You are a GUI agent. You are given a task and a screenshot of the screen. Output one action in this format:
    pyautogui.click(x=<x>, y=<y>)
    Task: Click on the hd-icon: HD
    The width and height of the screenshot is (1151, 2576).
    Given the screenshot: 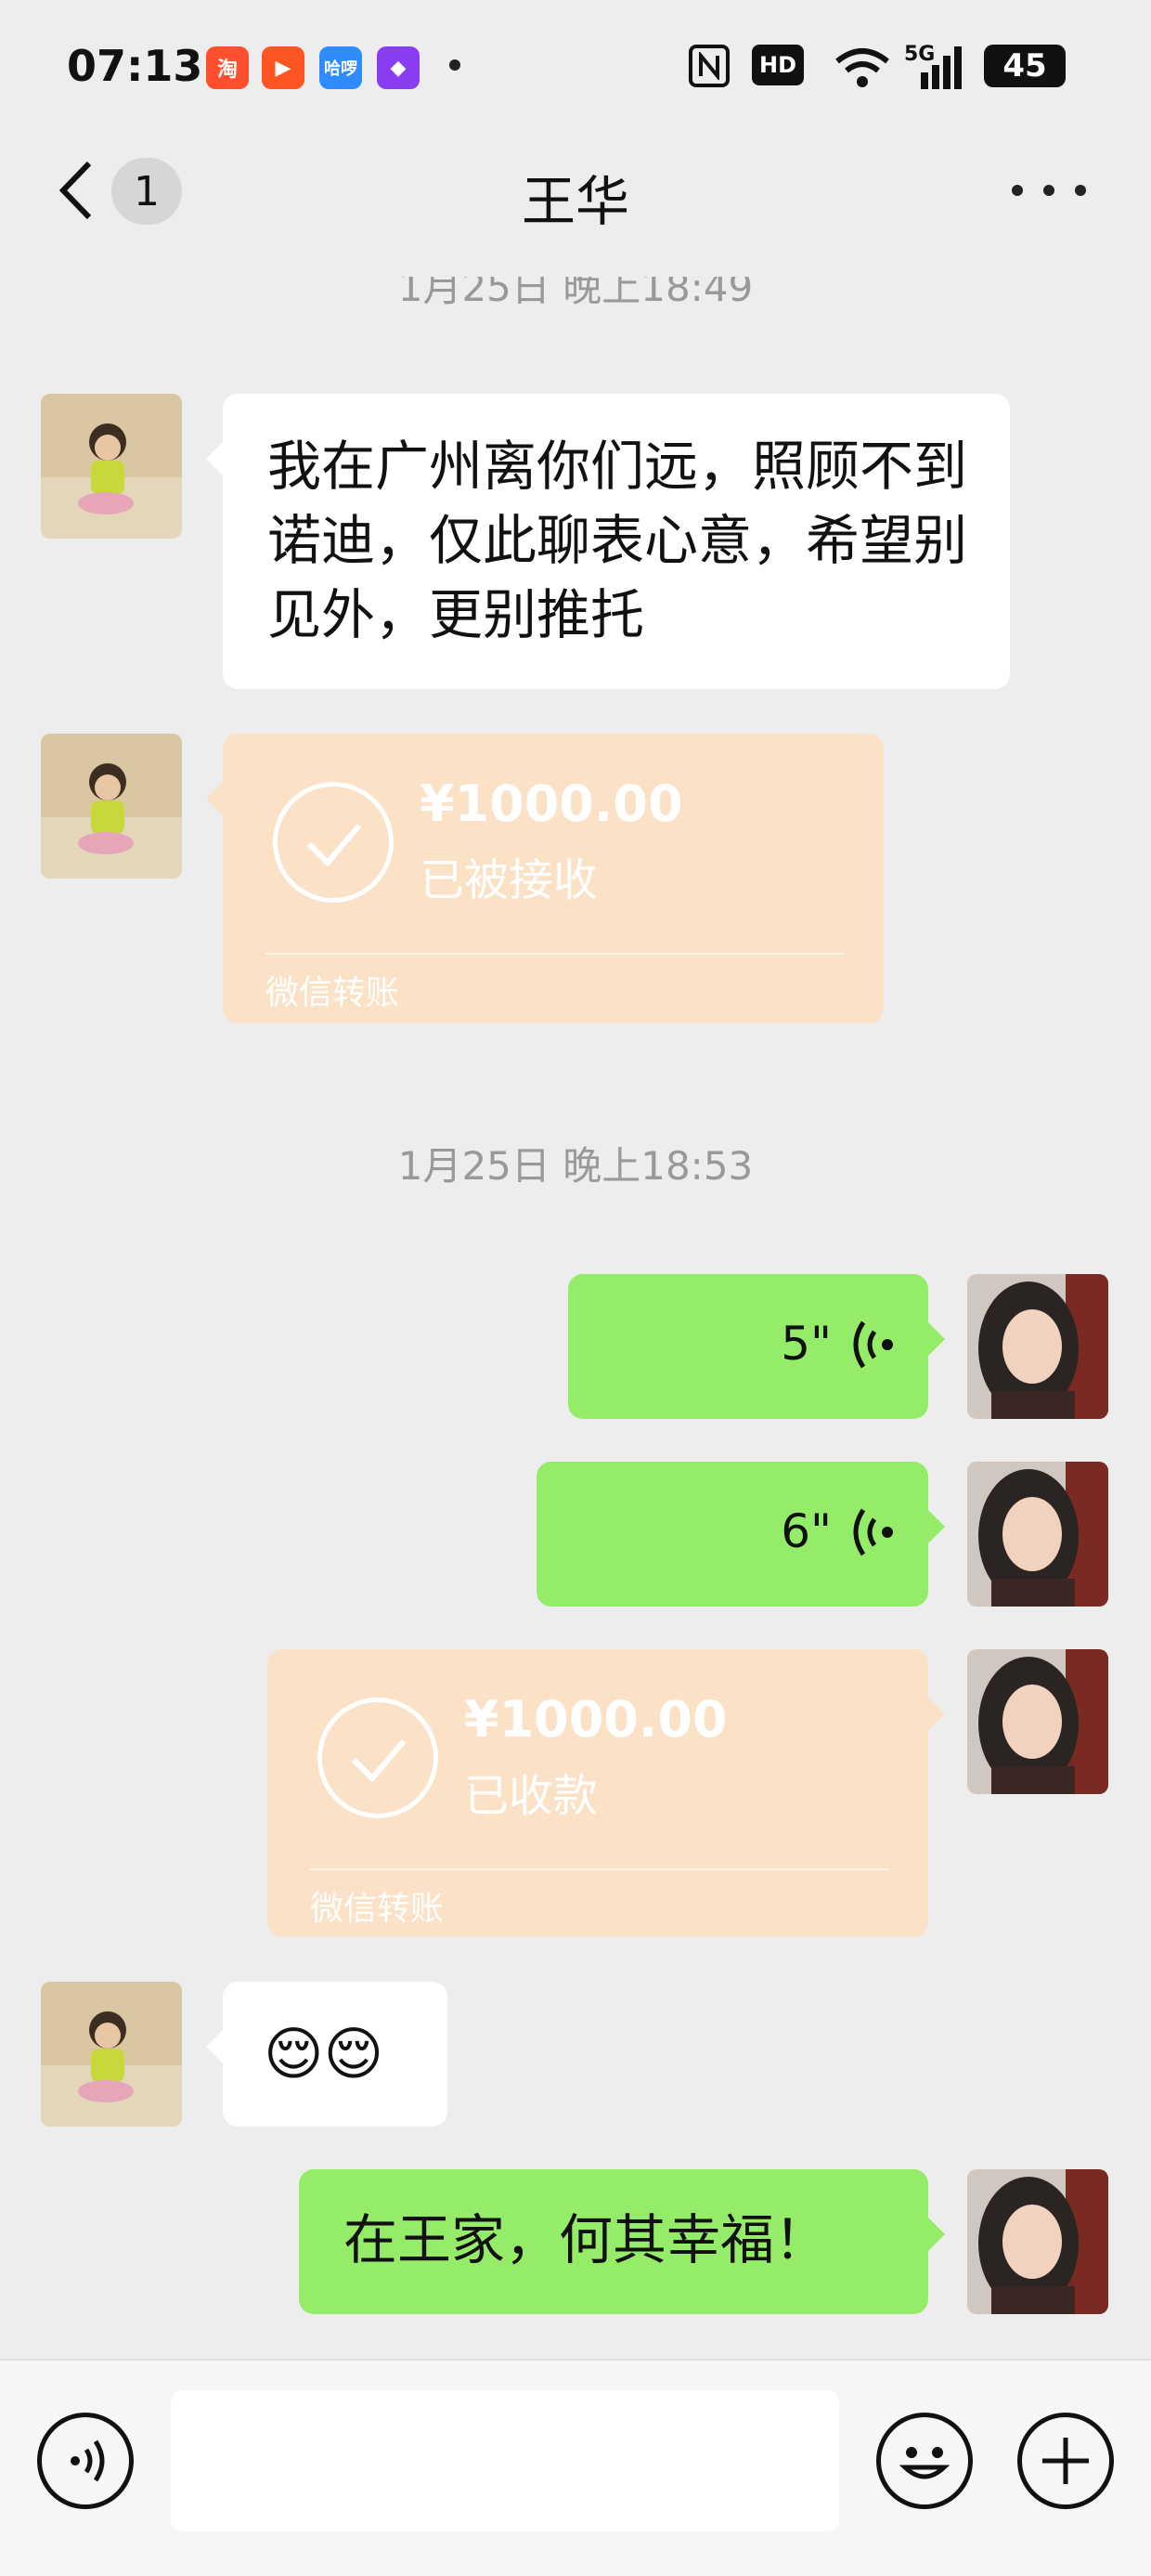 What is the action you would take?
    pyautogui.click(x=778, y=65)
    